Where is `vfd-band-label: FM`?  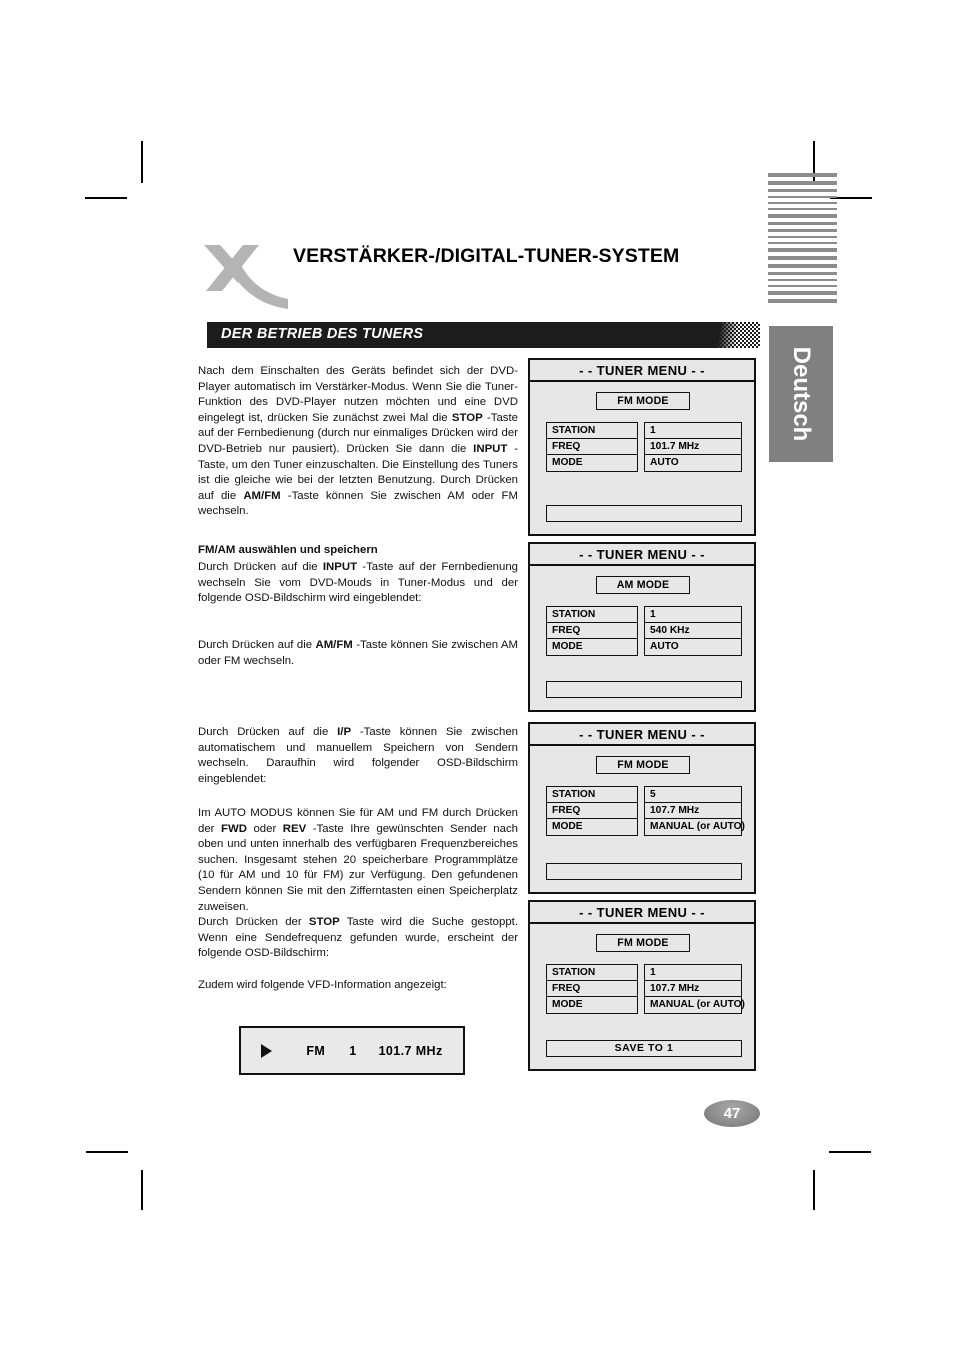
vfd-band-label: FM is located at coordinates (316, 1050).